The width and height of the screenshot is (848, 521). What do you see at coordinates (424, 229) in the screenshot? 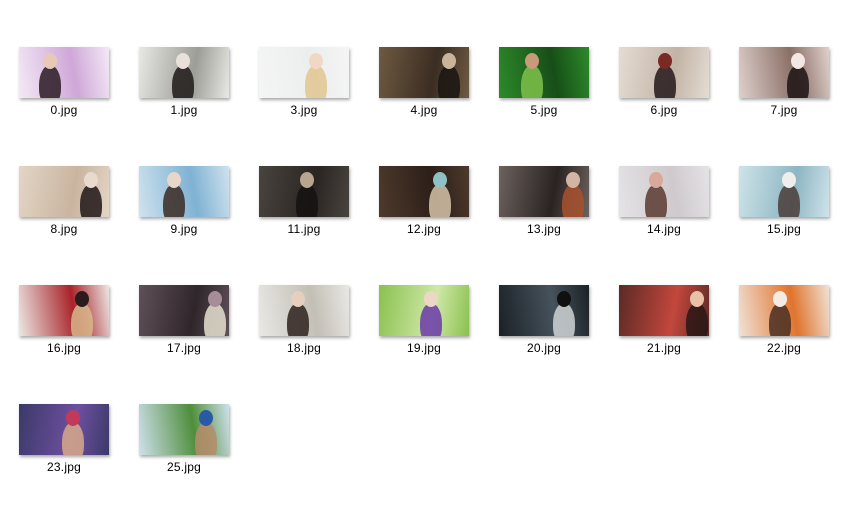
I see `file-name-label: 12.jpg` at bounding box center [424, 229].